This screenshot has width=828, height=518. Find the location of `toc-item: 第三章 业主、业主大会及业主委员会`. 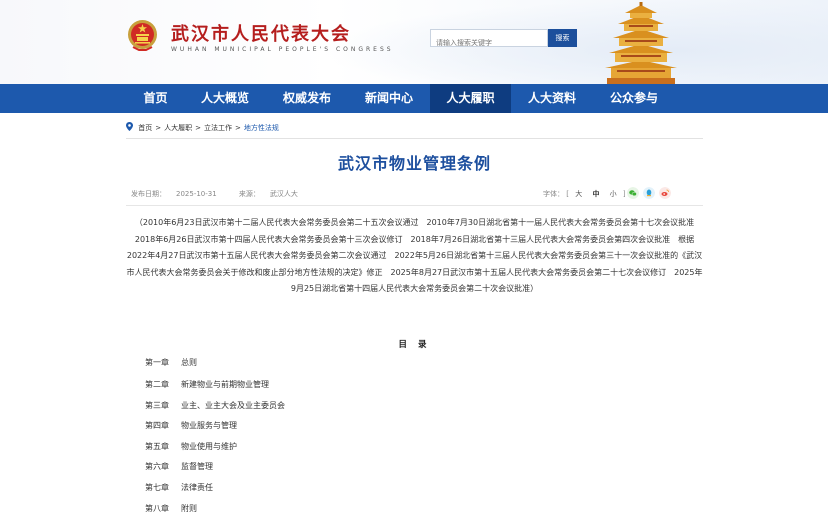

toc-item: 第三章 业主、业主大会及业主委员会 is located at coordinates (215, 405).